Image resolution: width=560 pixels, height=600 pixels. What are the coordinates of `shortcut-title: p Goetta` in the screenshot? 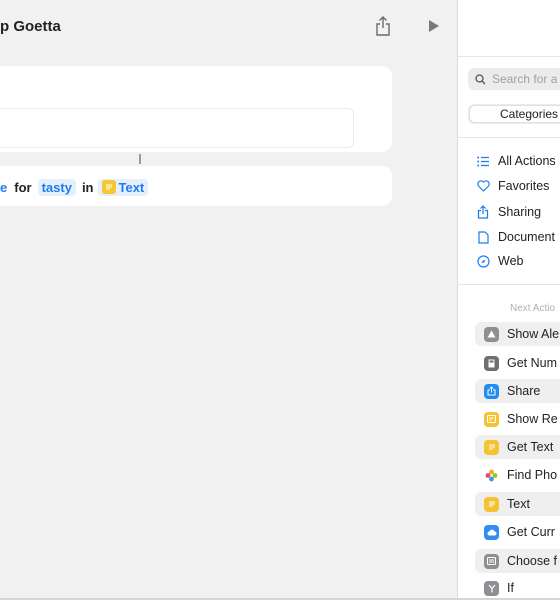 It's located at (30, 26).